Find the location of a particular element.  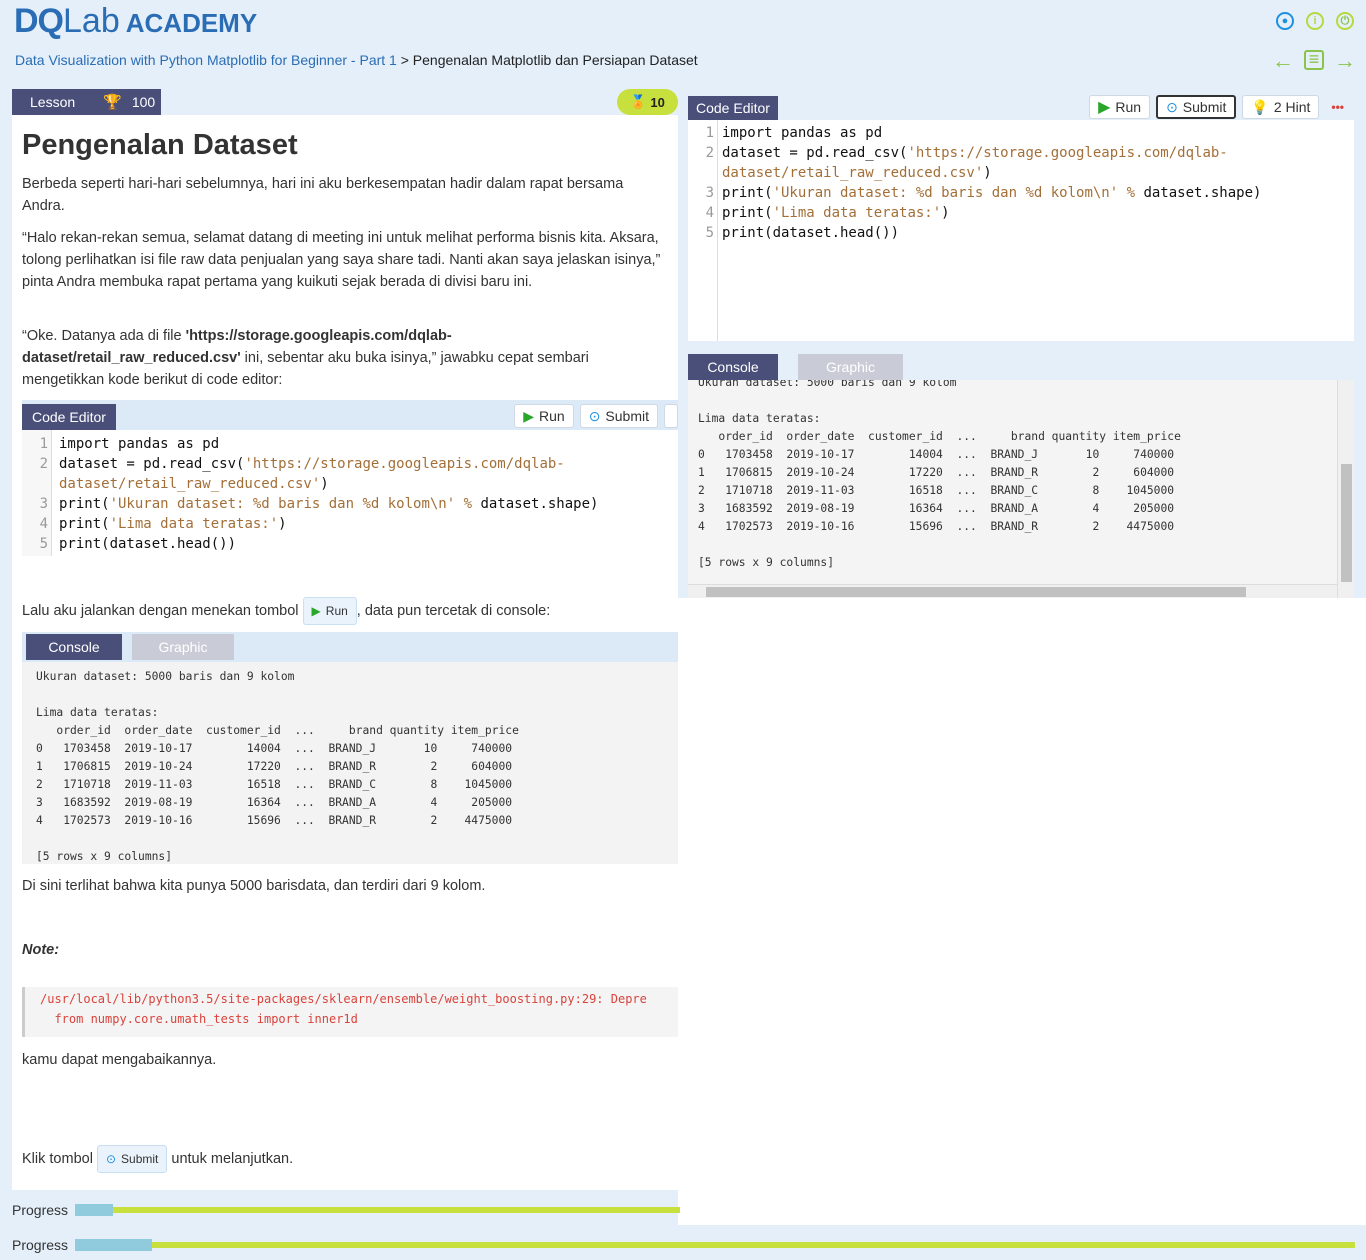

vertical-scrollbar-thumb is located at coordinates (1346, 523).